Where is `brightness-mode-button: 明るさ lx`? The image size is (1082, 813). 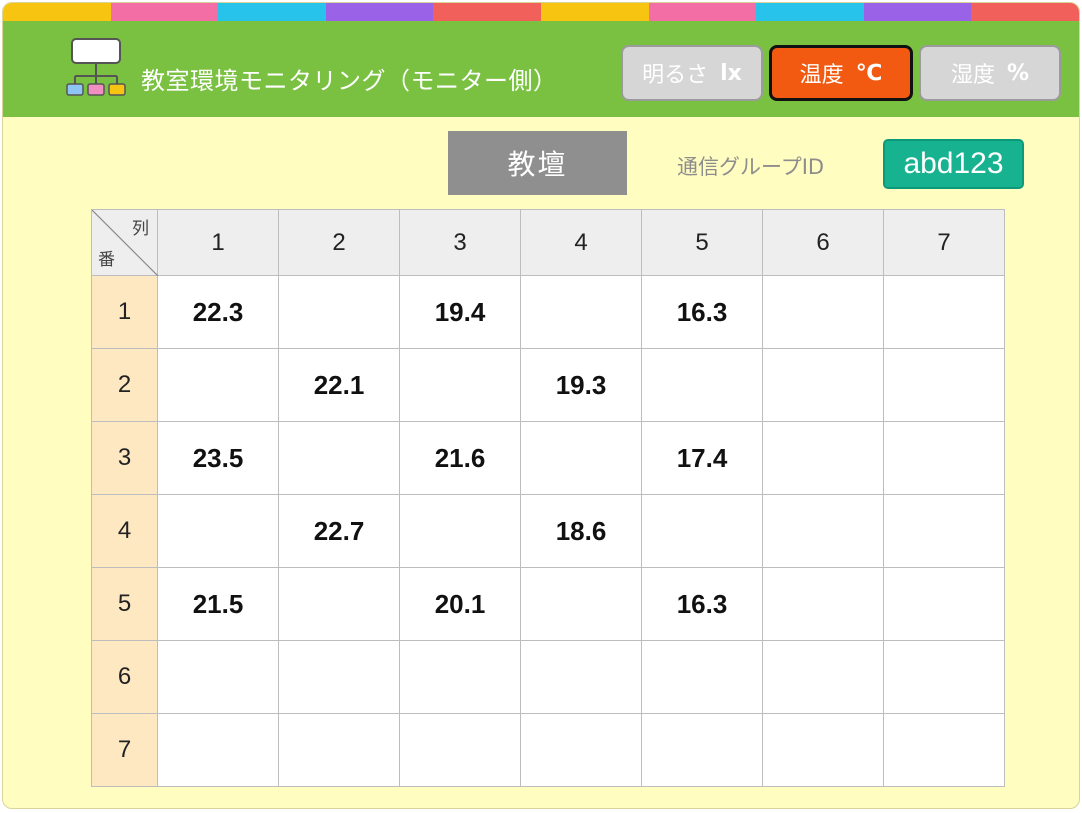
brightness-mode-button: 明るさ lx is located at coordinates (692, 73).